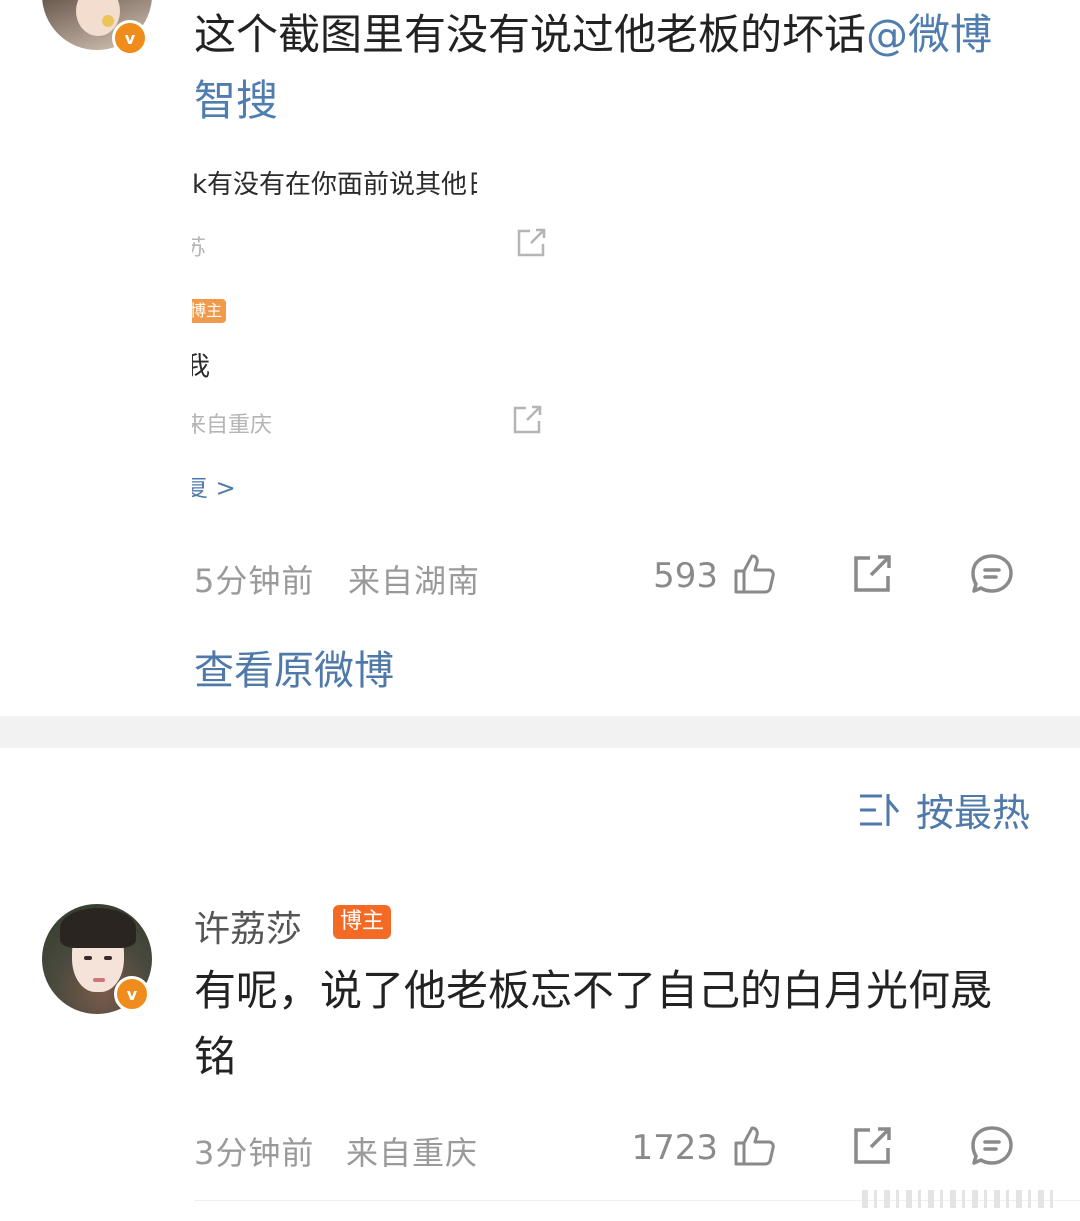 The width and height of the screenshot is (1080, 1221). I want to click on sort-toggle: 按最热, so click(944, 809).